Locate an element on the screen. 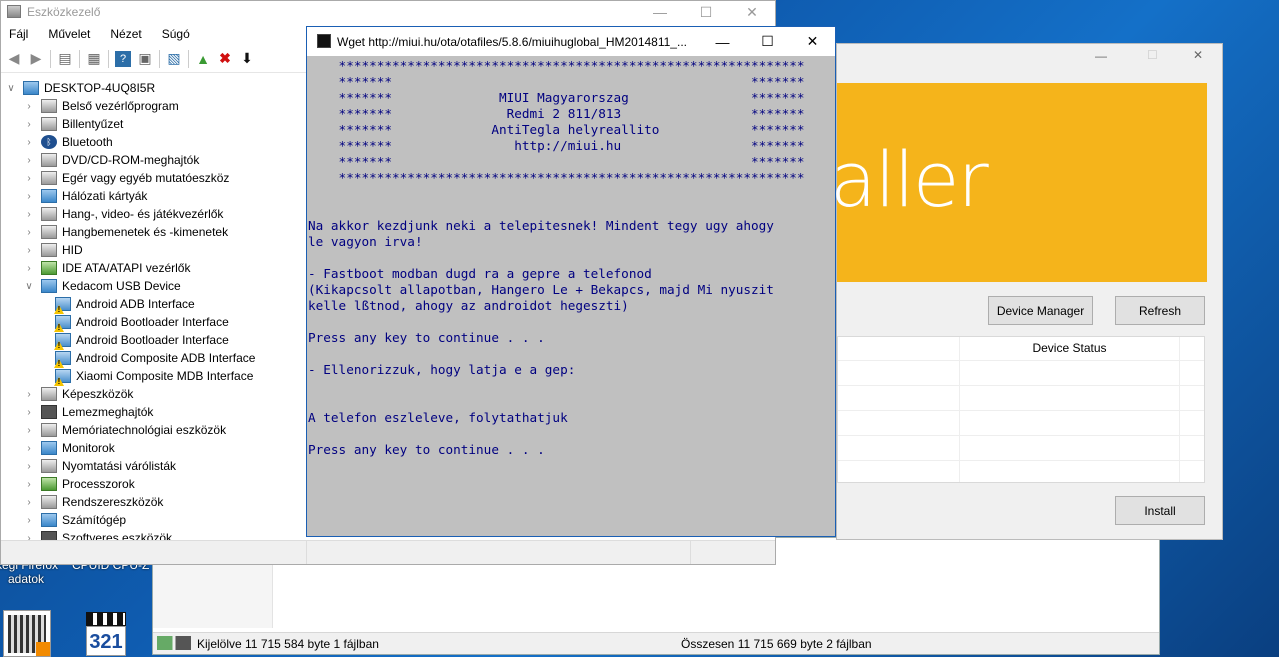 This screenshot has width=1279, height=657. back-icon: ◀ is located at coordinates (14, 59).